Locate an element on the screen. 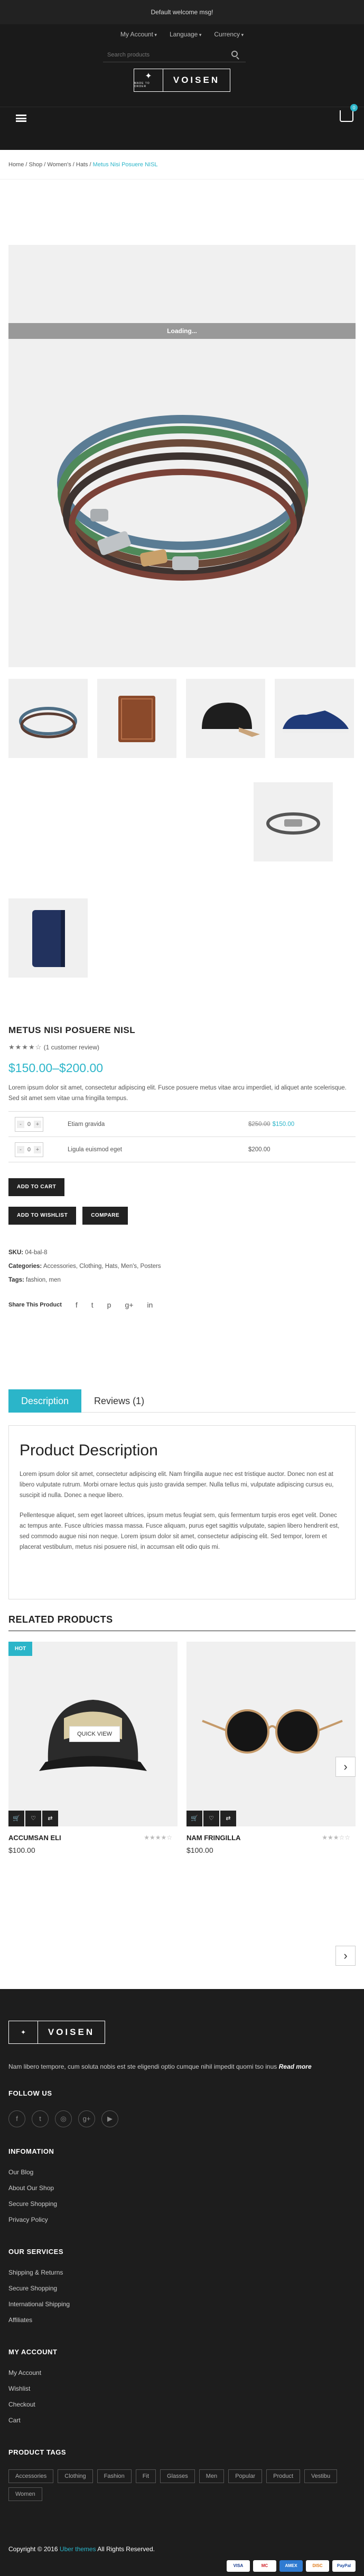  quick-view-button: QUICK VIEW is located at coordinates (94, 1734).